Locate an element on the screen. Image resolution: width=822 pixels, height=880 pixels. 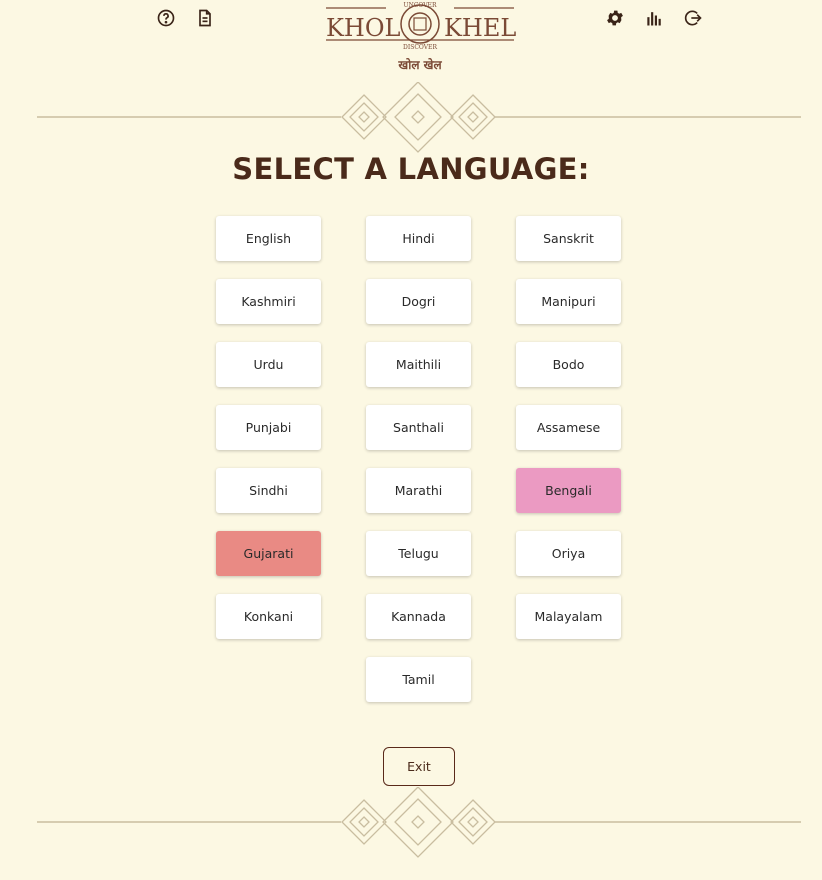
language-button-sindhi: Sindhi is located at coordinates (268, 490).